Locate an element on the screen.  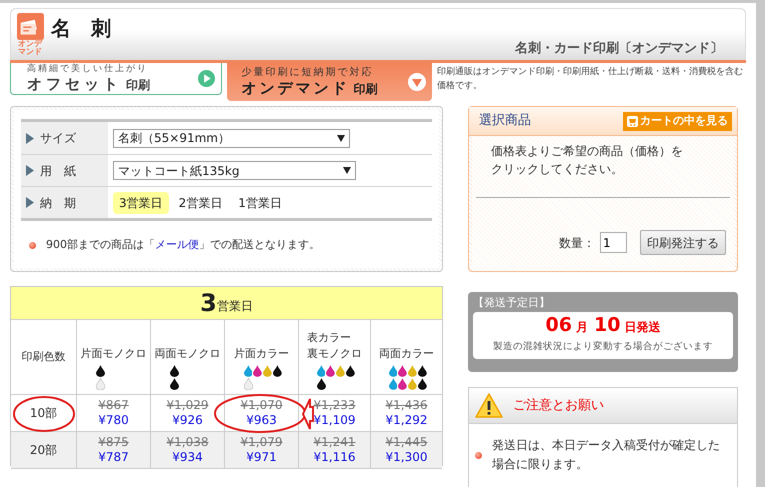
mail-link: メール便 is located at coordinates (177, 244).